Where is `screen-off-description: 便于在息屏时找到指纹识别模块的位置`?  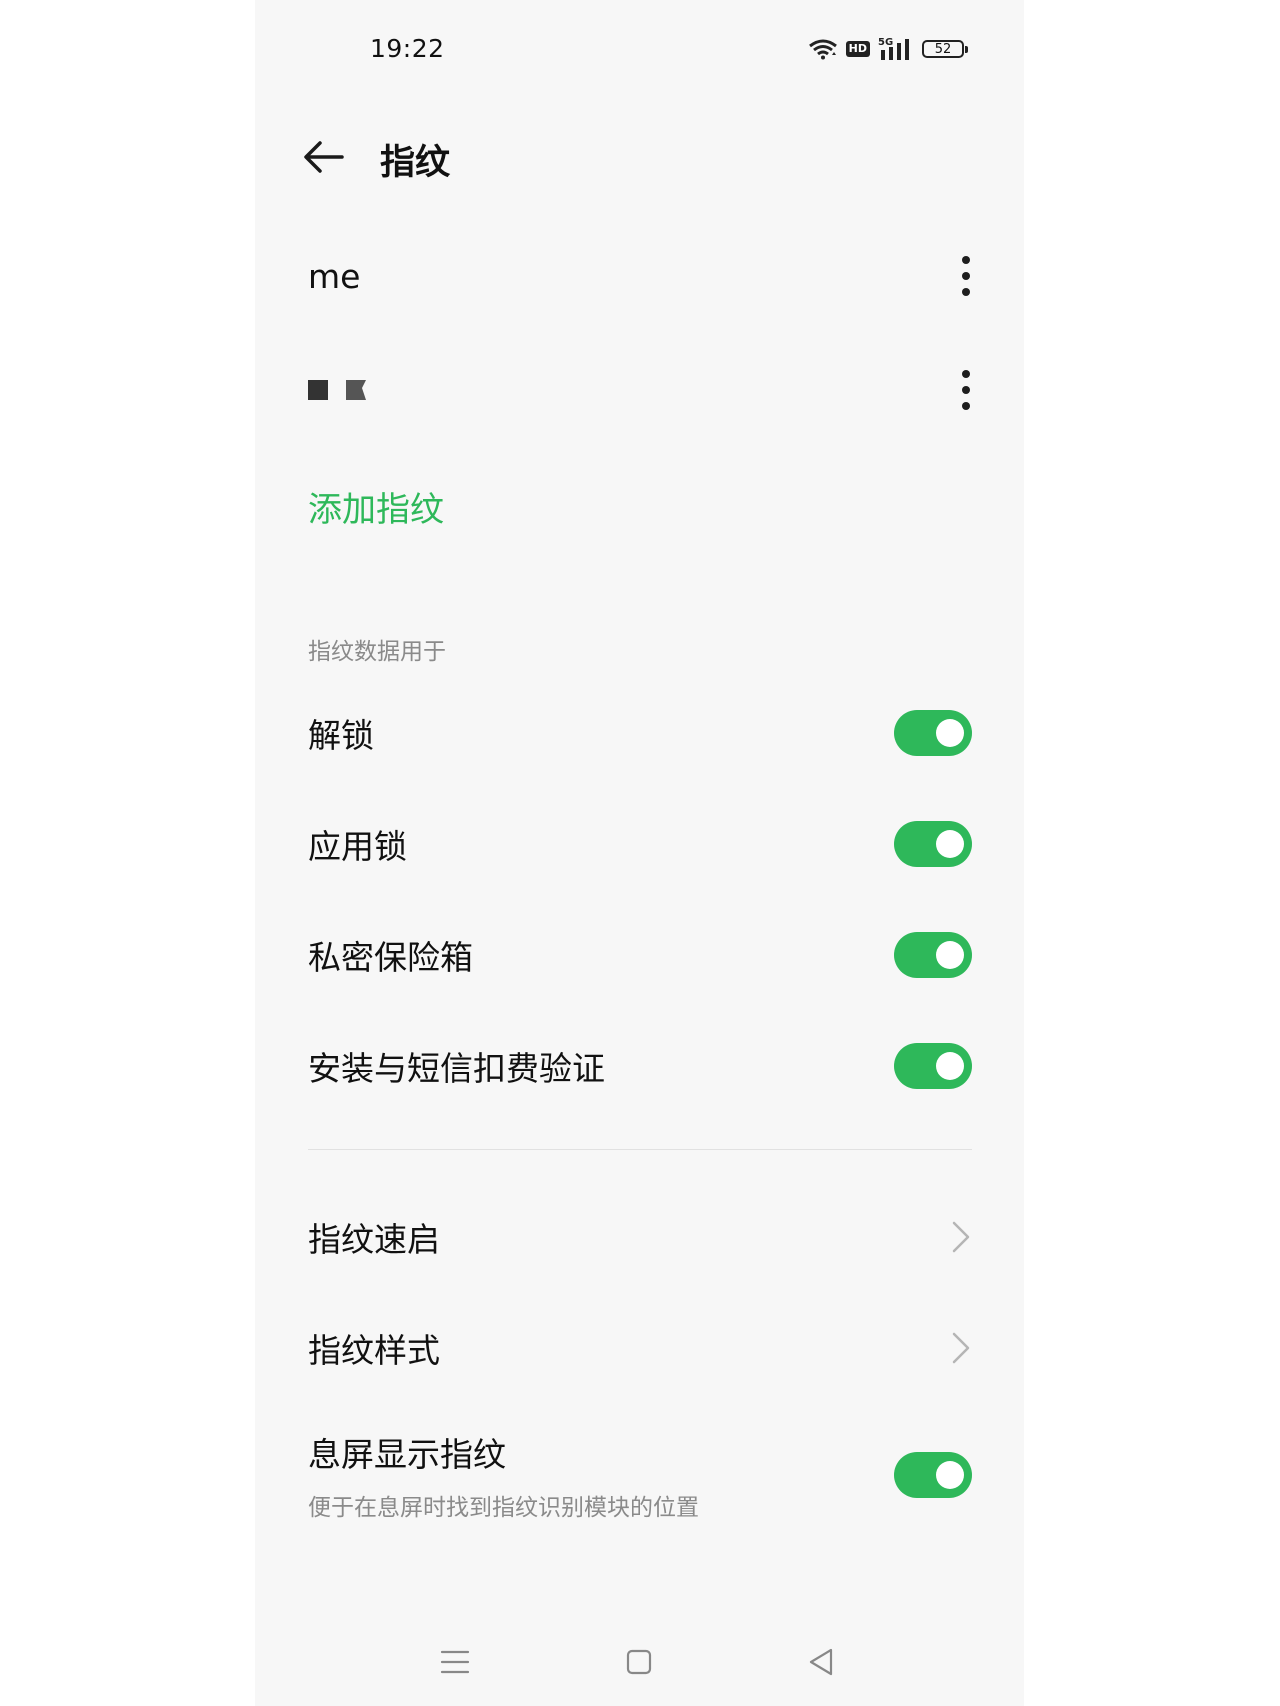 screen-off-description: 便于在息屏时找到指纹识别模块的位置 is located at coordinates (503, 1508).